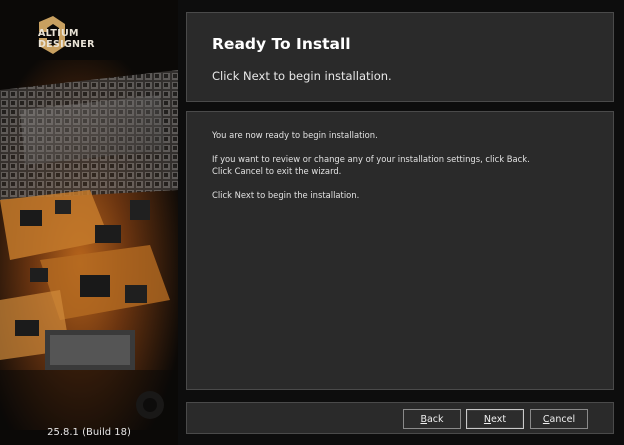 This screenshot has height=445, width=624. I want to click on cancel-text: Click Cancel to exit the wizard., so click(277, 171).